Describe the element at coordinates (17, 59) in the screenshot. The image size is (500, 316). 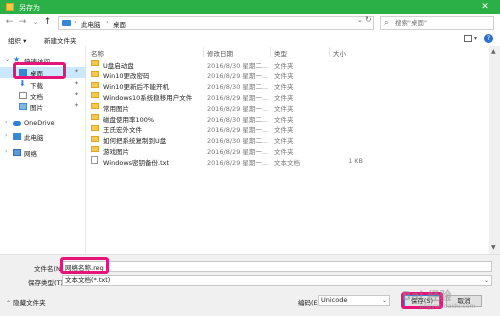
I see `star-icon: ★` at that location.